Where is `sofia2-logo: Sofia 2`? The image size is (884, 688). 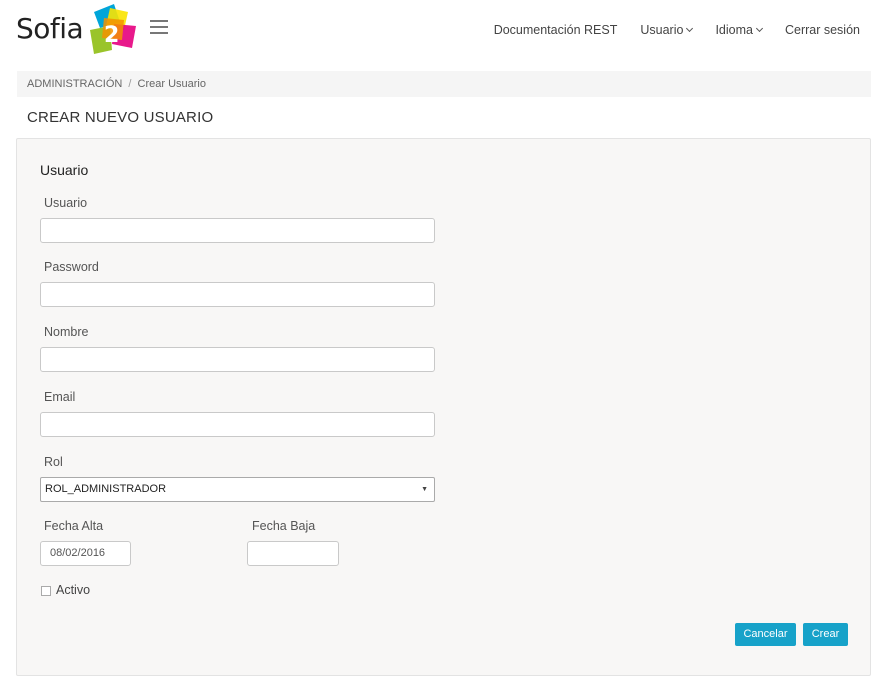
sofia2-logo: Sofia 2 is located at coordinates (76, 31).